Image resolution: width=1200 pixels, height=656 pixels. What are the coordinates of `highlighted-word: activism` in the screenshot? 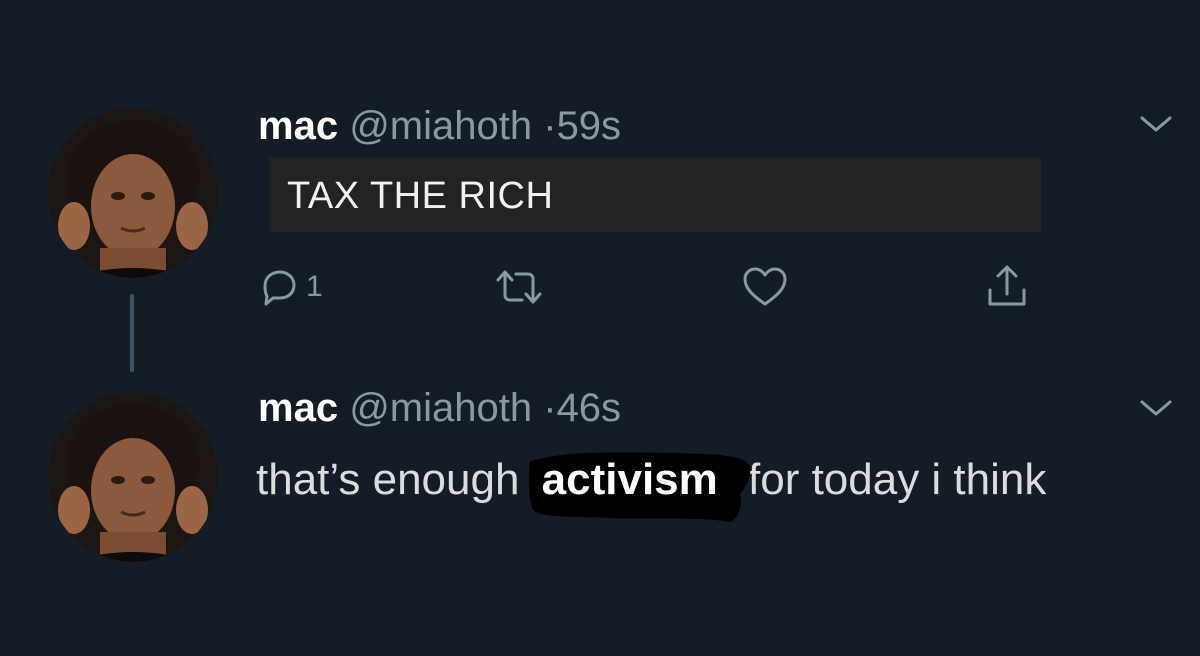 It's located at (639, 487).